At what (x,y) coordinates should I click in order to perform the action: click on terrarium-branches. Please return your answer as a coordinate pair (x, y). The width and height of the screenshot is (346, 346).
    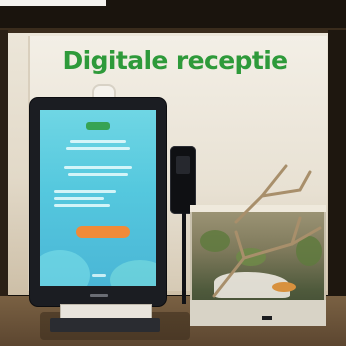
    Looking at the image, I should click on (267, 231).